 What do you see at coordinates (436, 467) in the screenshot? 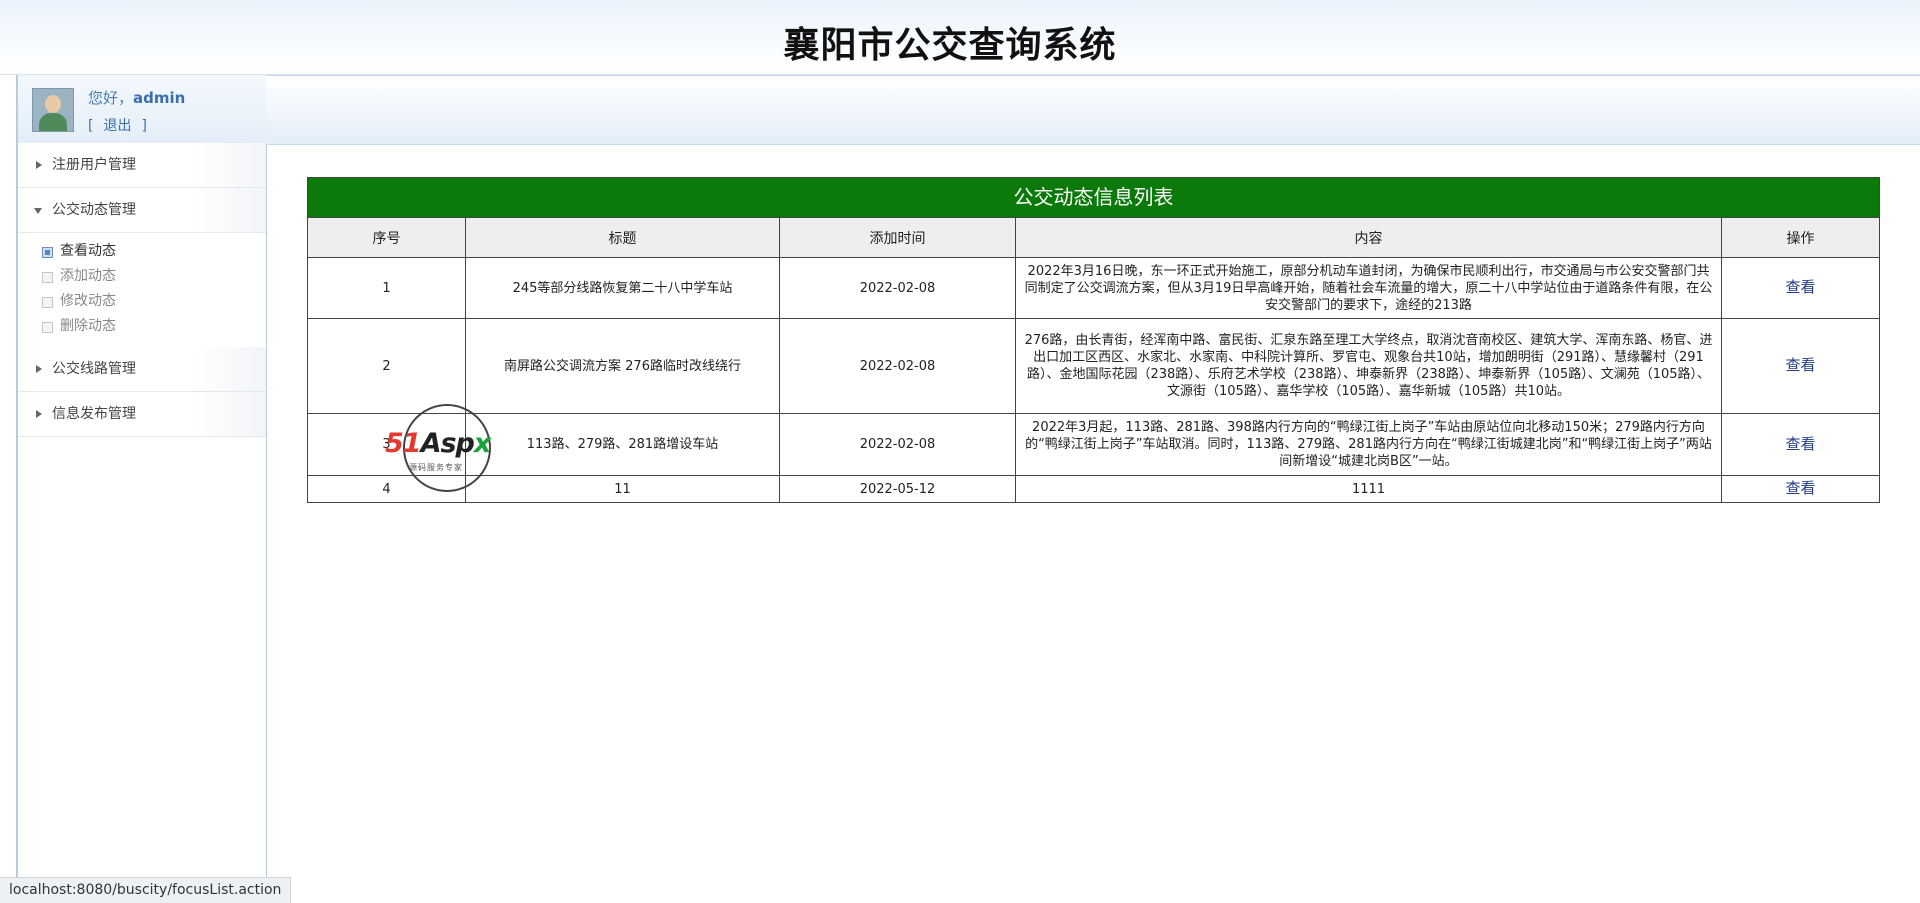
I see `watermark-slogan: 源码服务专家` at bounding box center [436, 467].